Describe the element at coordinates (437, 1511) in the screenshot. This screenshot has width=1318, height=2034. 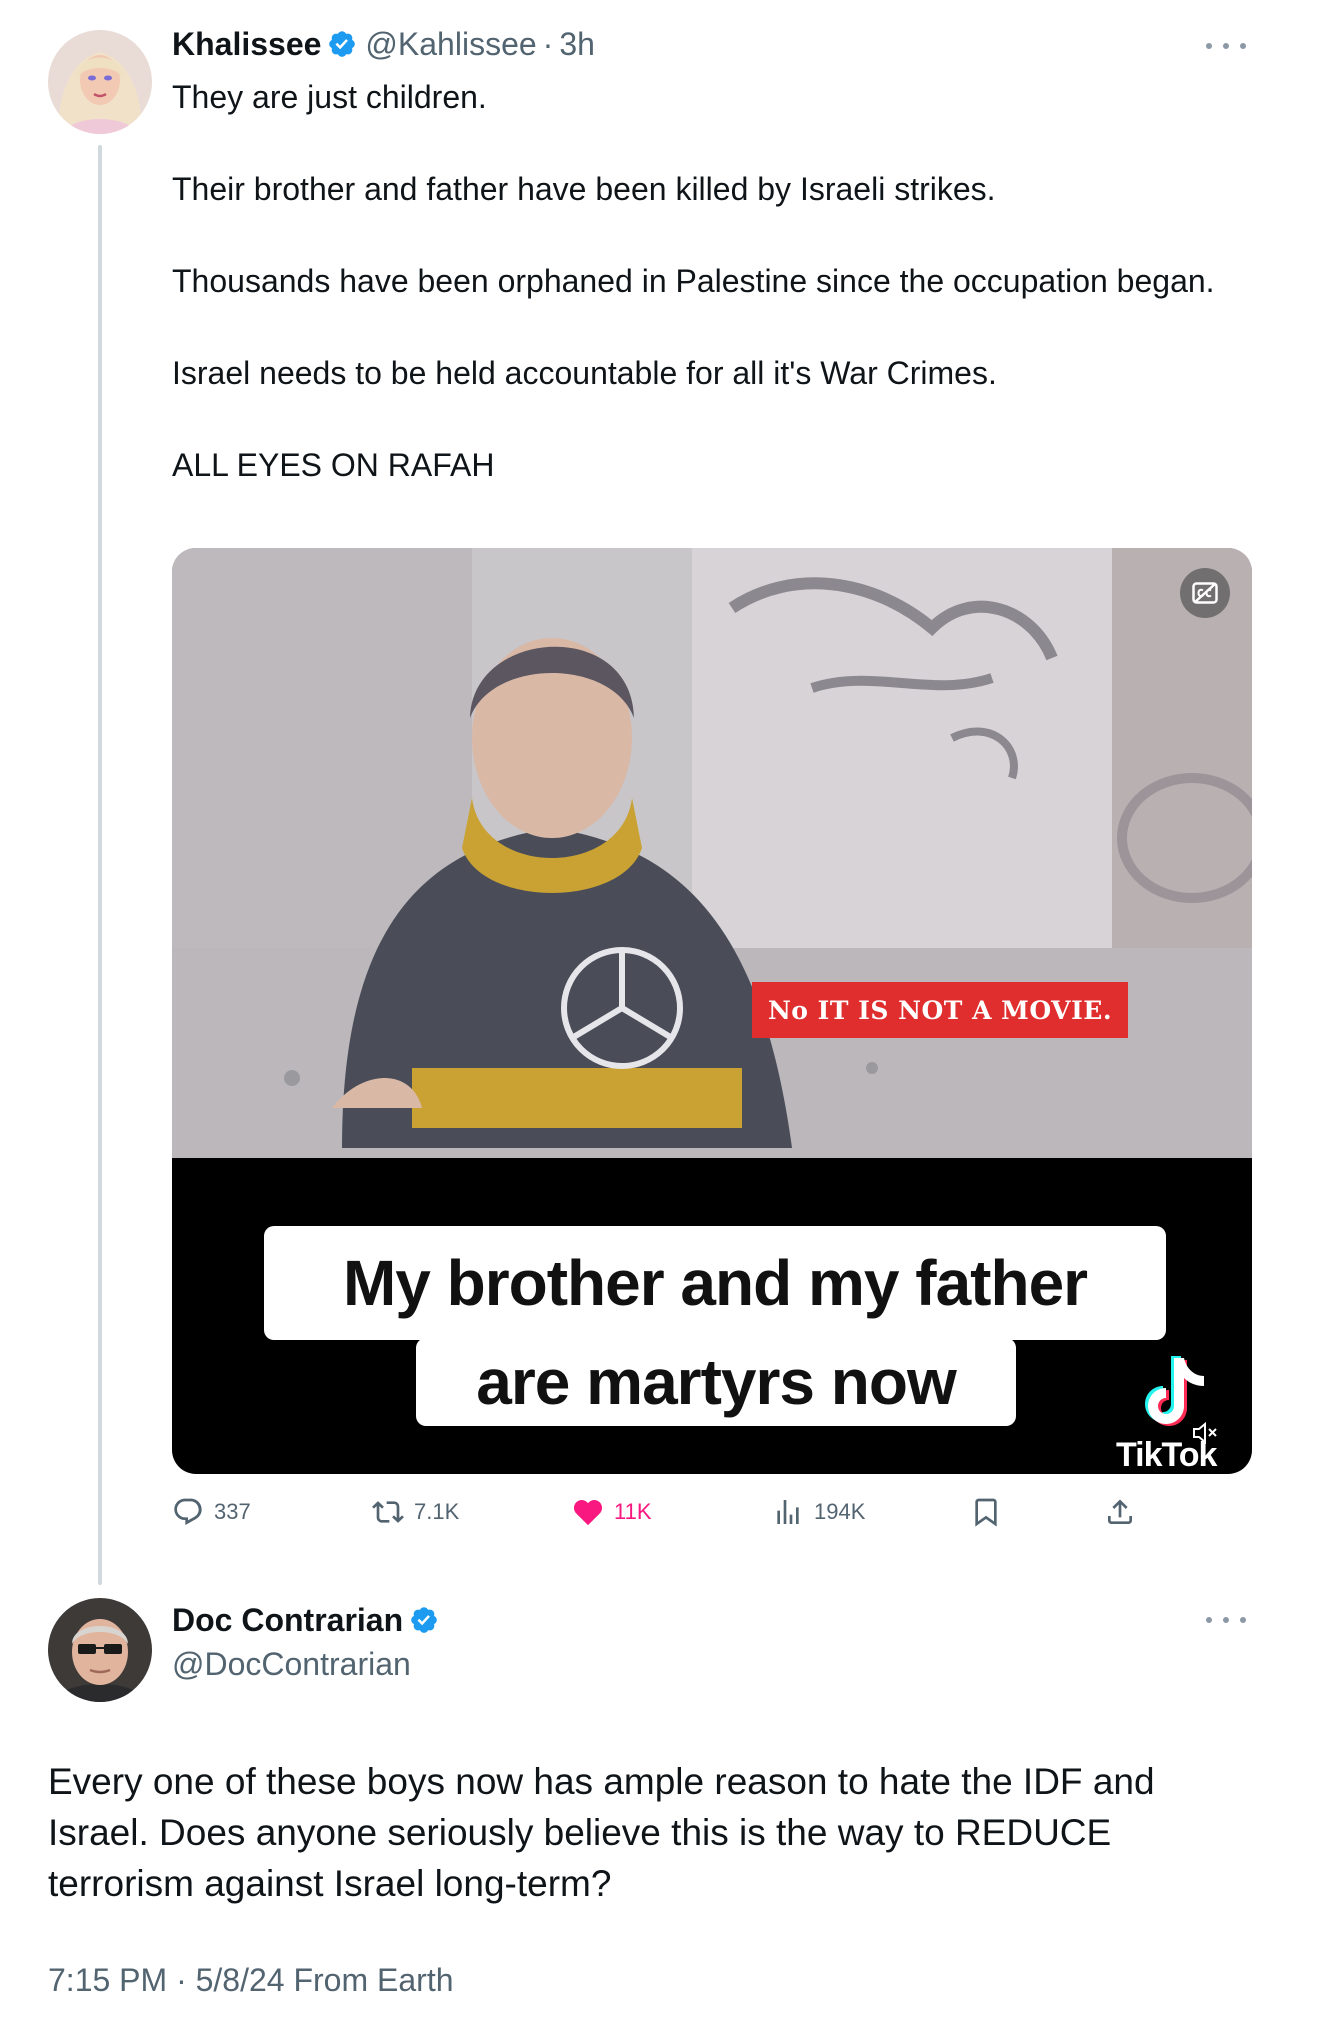
I see `repost-count: 7.1K` at that location.